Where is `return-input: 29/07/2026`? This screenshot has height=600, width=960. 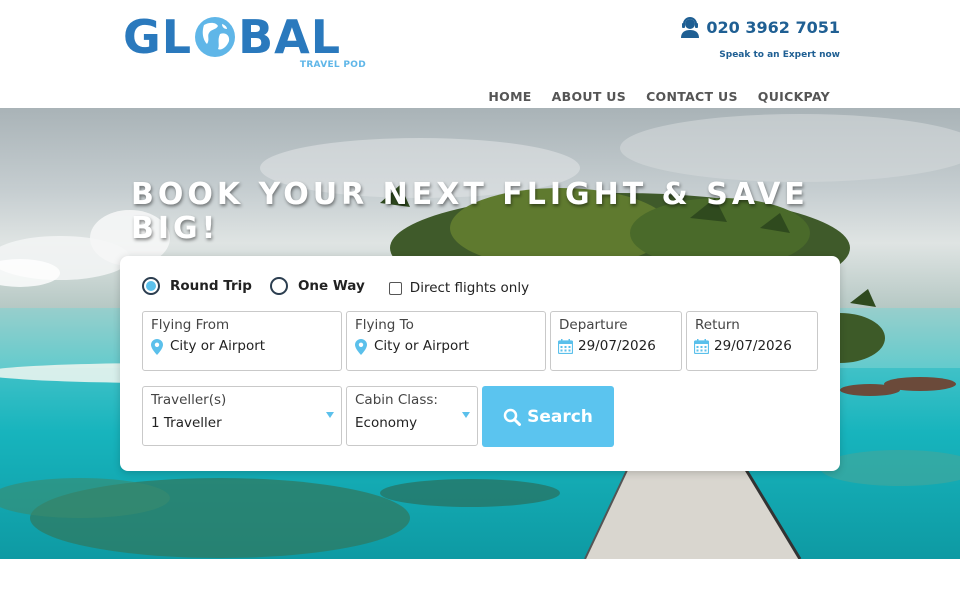 return-input: 29/07/2026 is located at coordinates (753, 346).